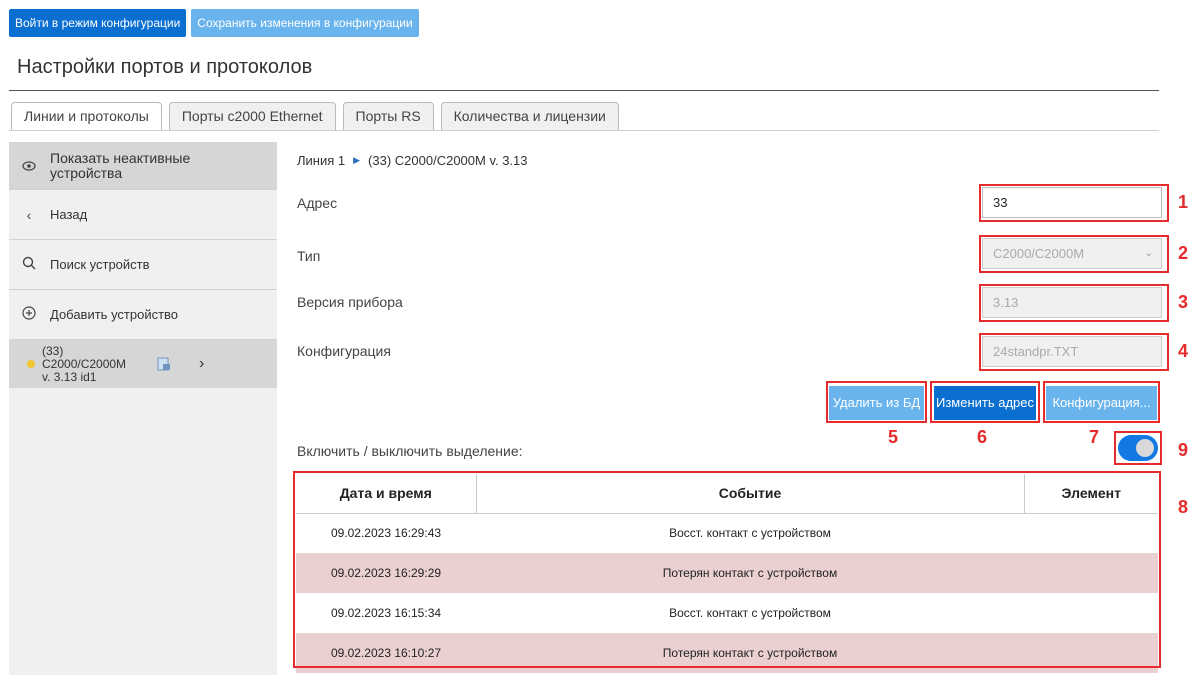 The height and width of the screenshot is (675, 1192). I want to click on column-header-datetime: Дата и время, so click(386, 494).